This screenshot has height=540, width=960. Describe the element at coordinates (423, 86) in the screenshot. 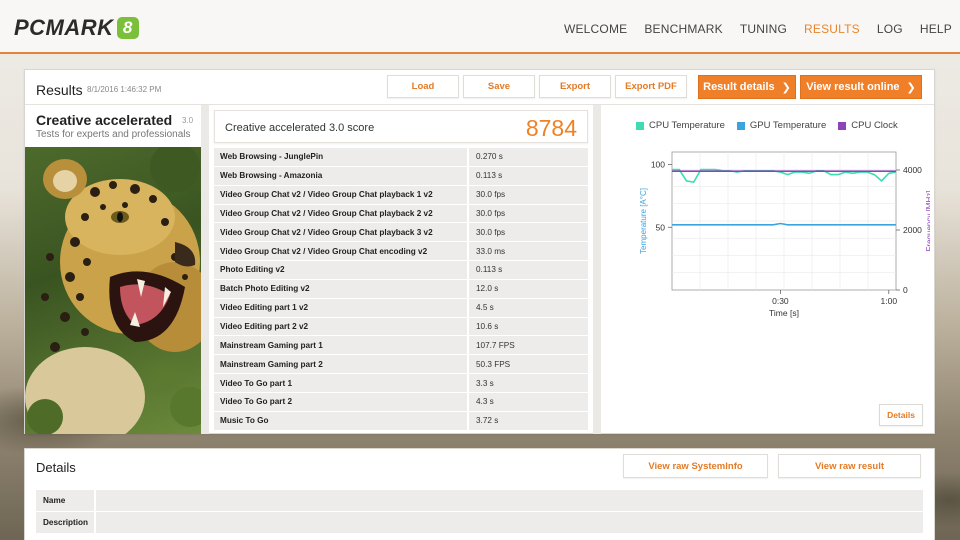

I see `load-button: Load` at that location.